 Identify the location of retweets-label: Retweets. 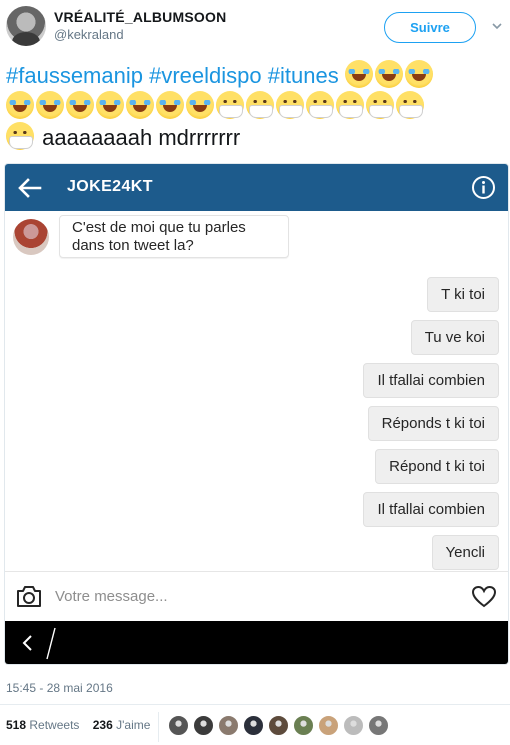
(54, 725).